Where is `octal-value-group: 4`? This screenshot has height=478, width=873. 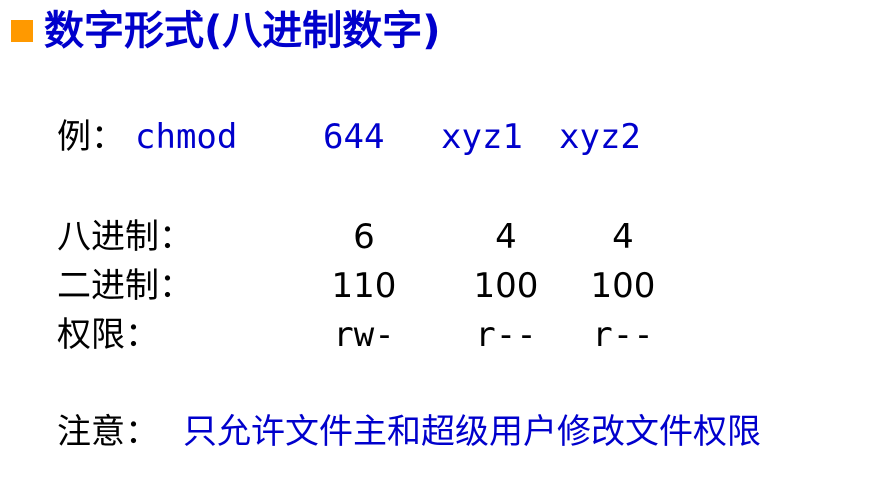 octal-value-group: 4 is located at coordinates (506, 237).